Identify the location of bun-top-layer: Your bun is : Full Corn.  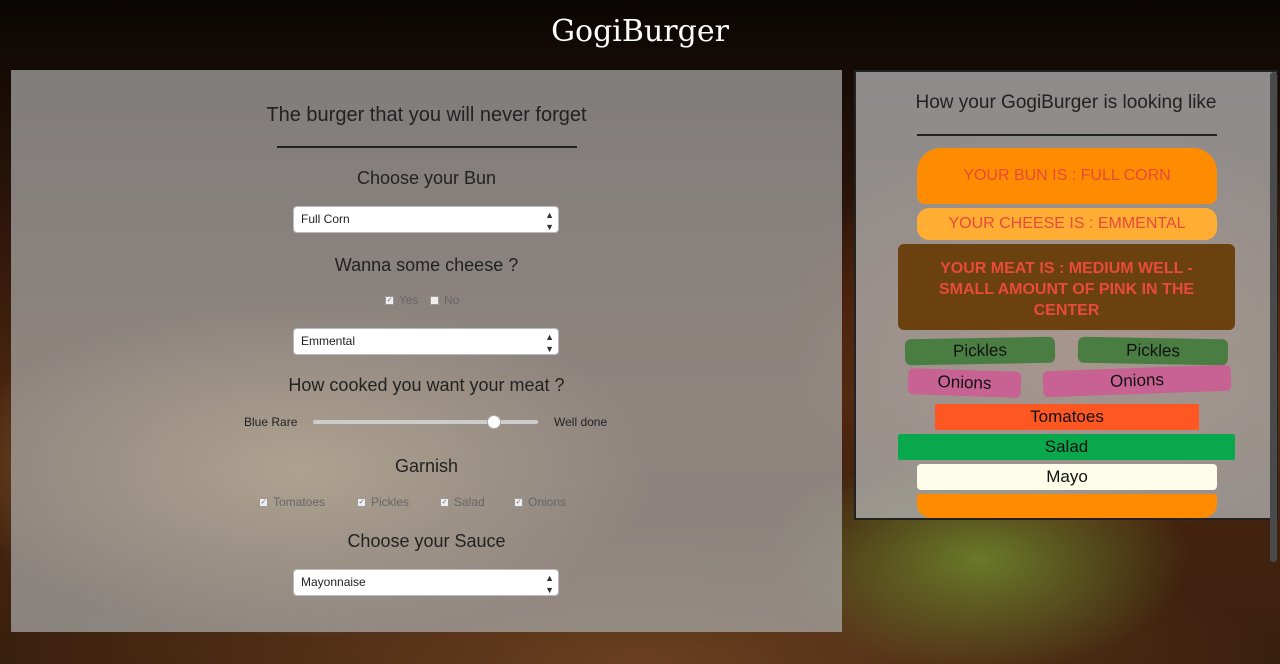
(1067, 176).